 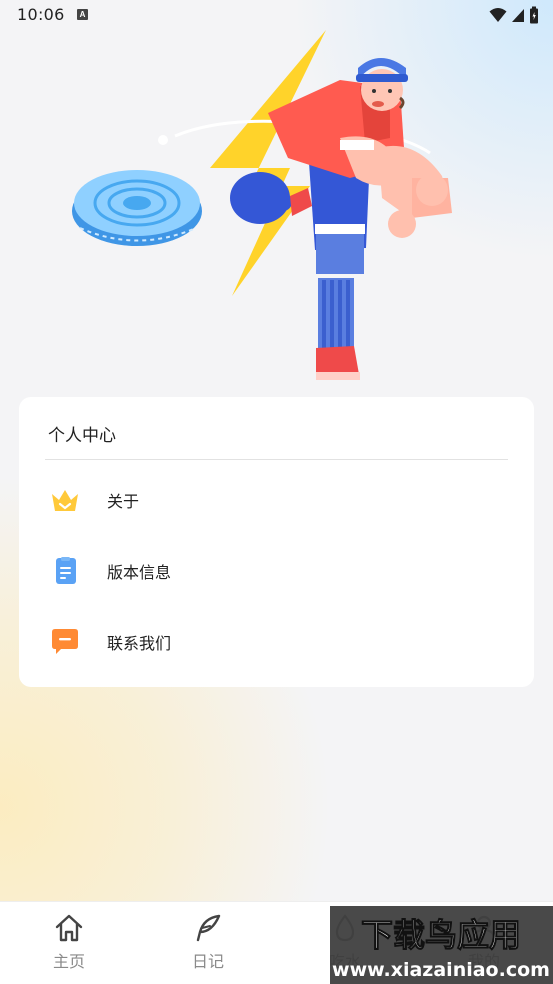 I want to click on wifi-icon, so click(x=498, y=15).